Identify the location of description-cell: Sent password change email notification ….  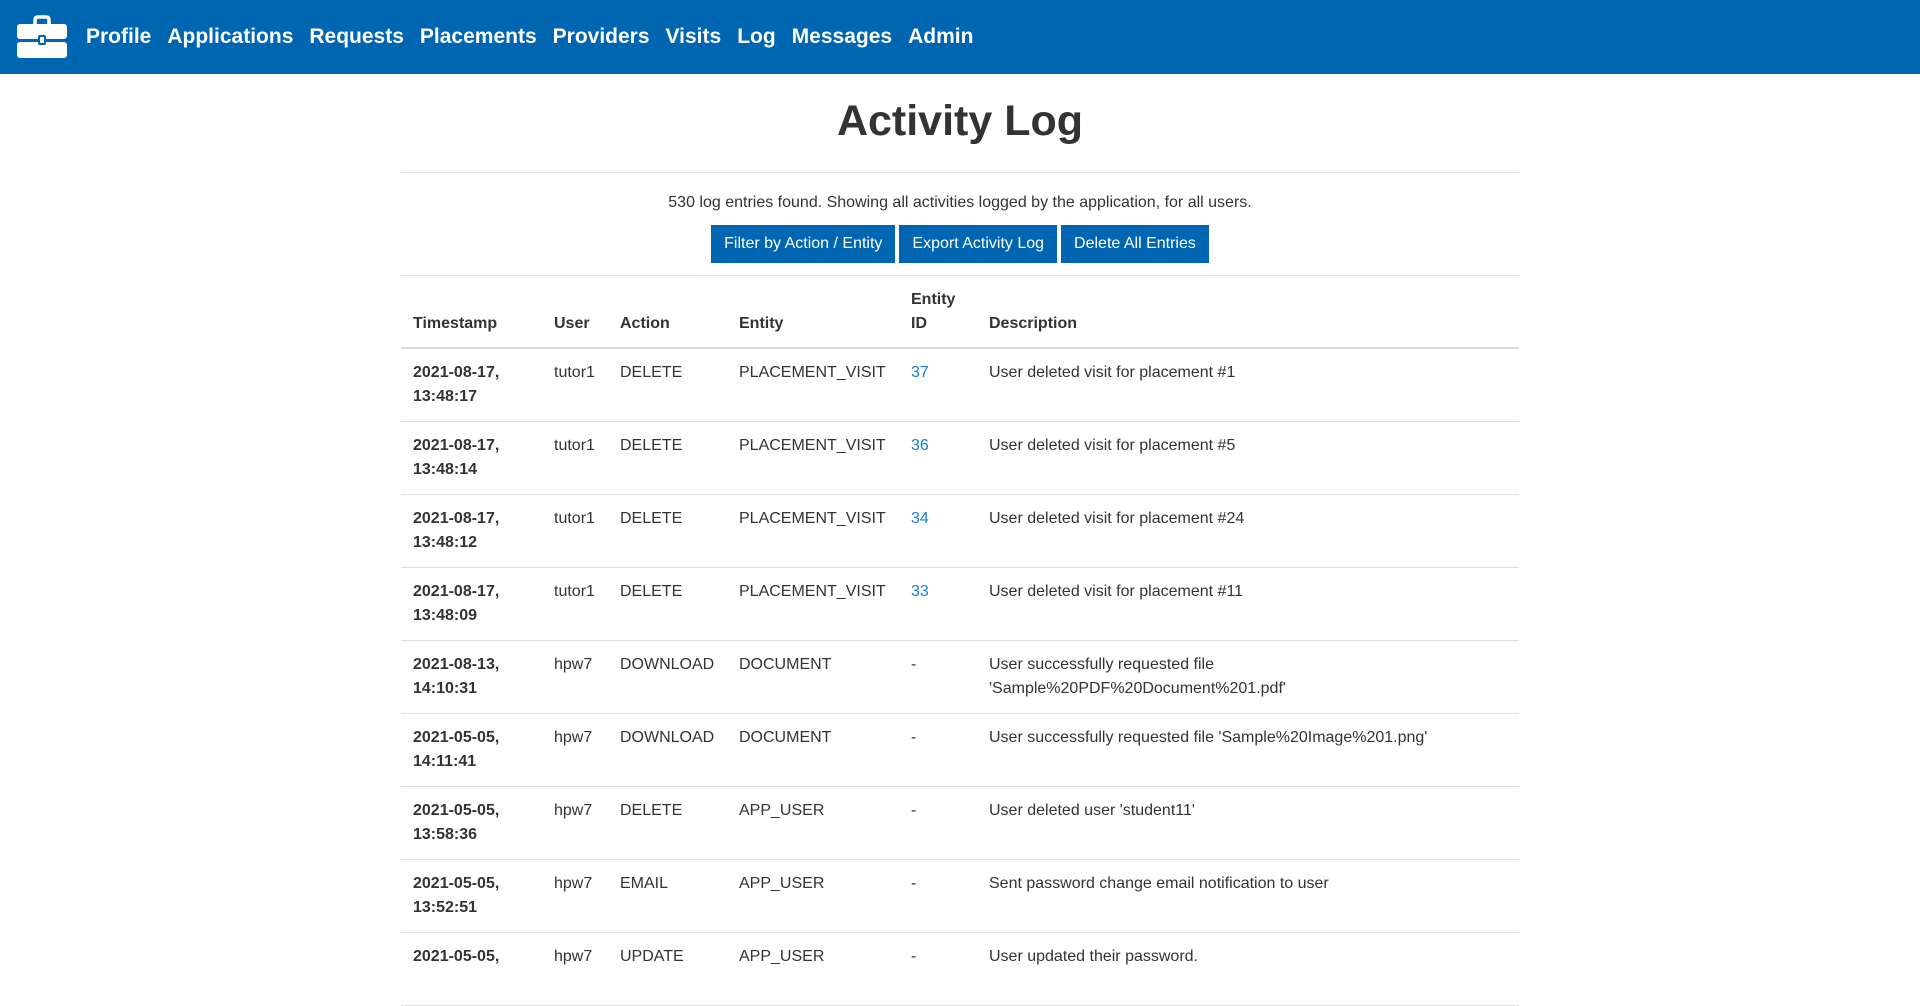
(1248, 896).